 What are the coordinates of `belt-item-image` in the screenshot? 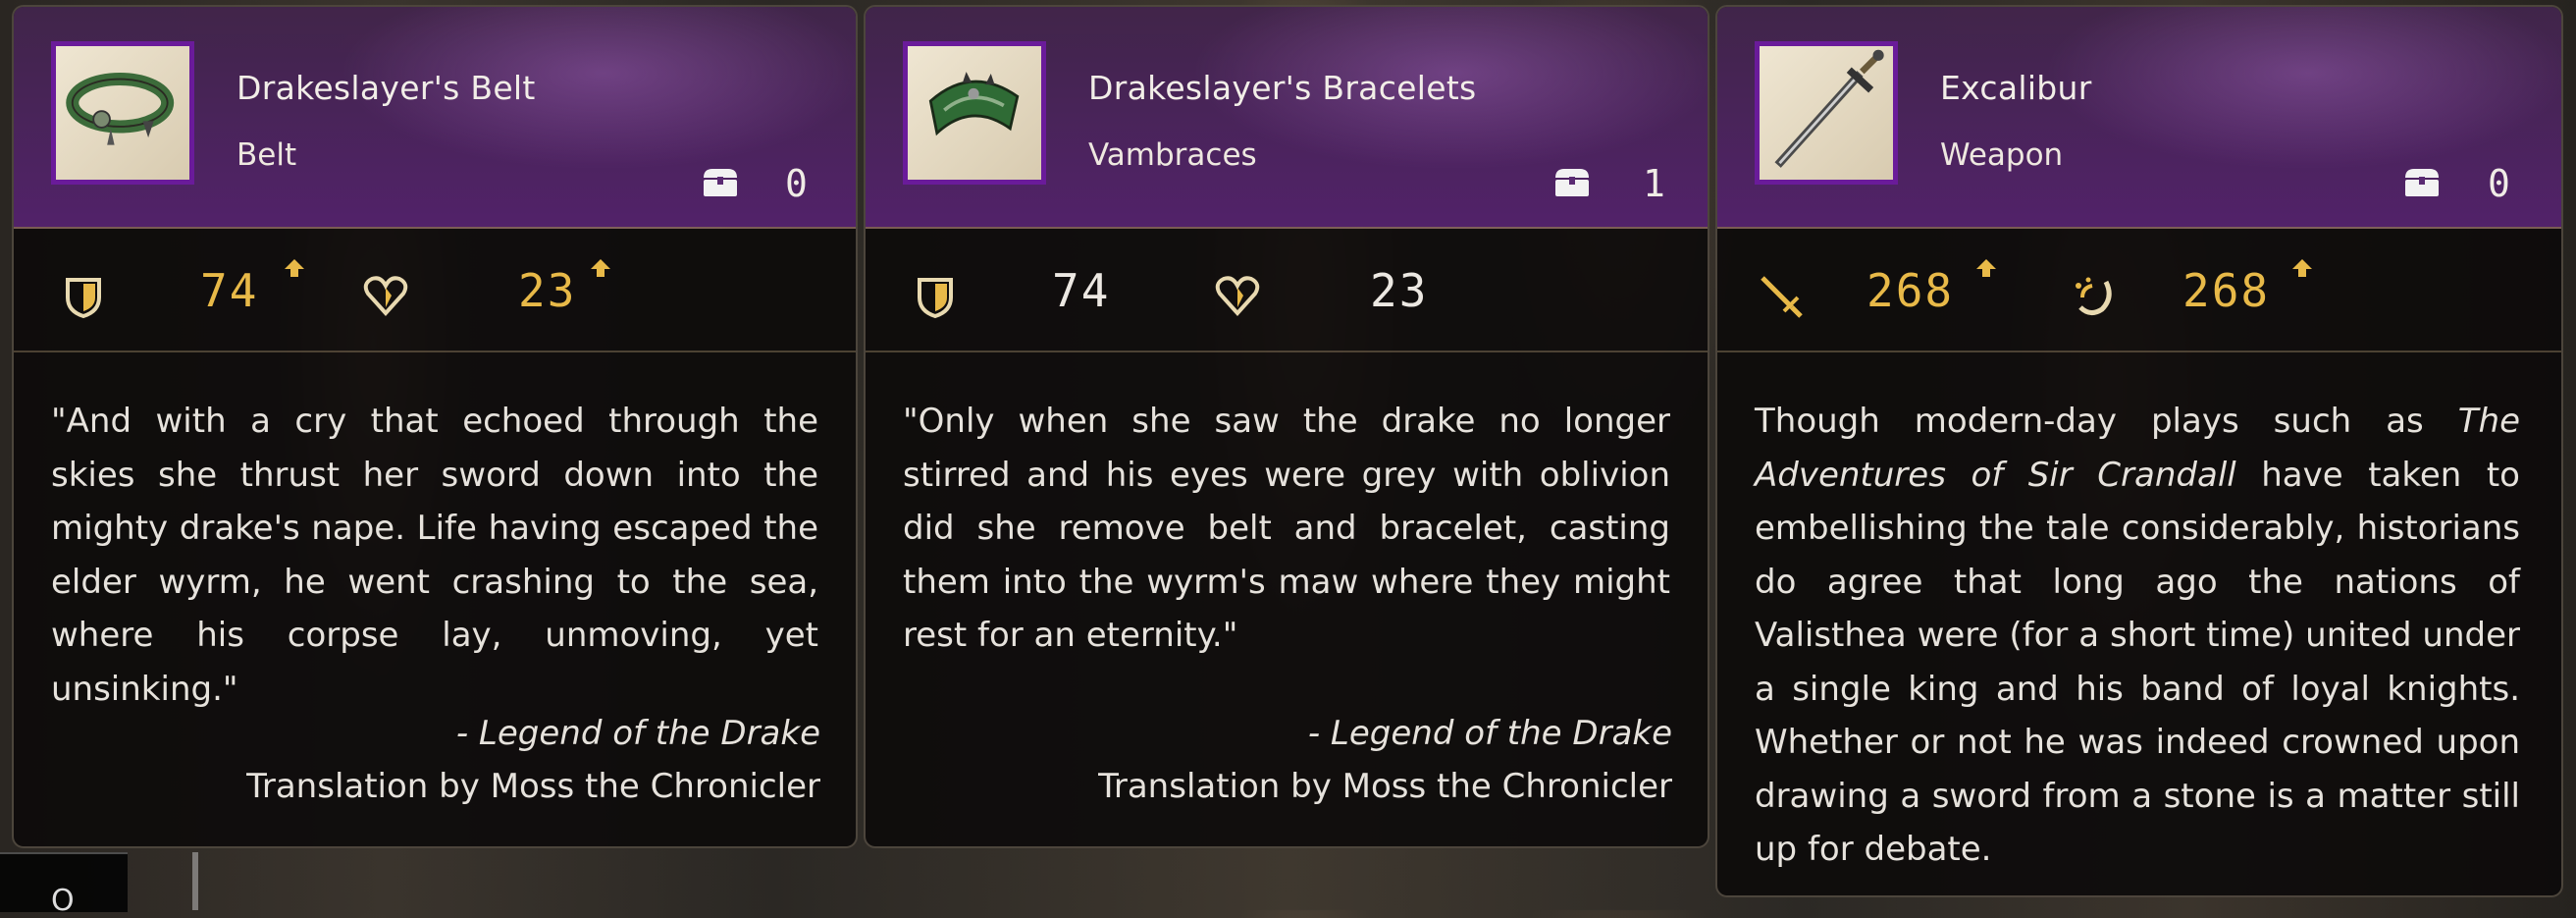 It's located at (122, 113).